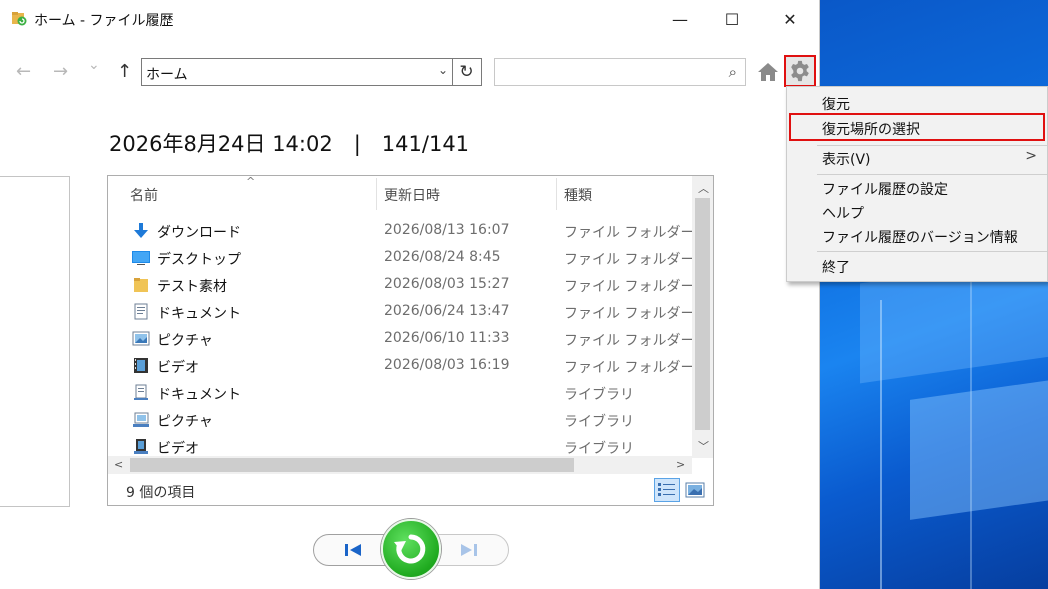  Describe the element at coordinates (703, 446) in the screenshot. I see `scroll-down-icon: ﹀` at that location.